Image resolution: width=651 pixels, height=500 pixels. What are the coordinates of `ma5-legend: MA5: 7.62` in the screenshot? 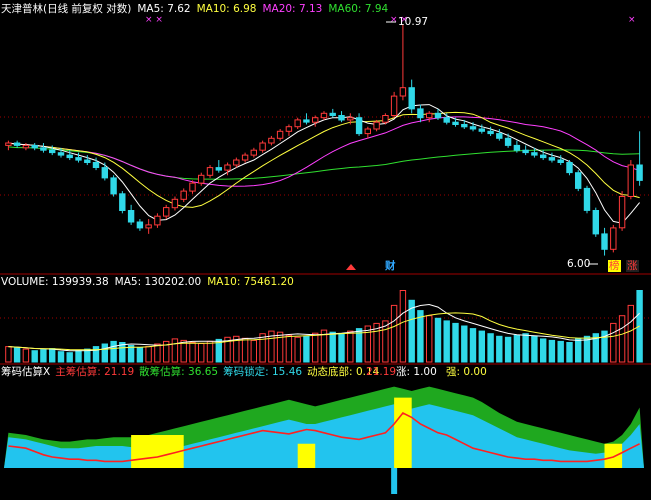 It's located at (163, 9).